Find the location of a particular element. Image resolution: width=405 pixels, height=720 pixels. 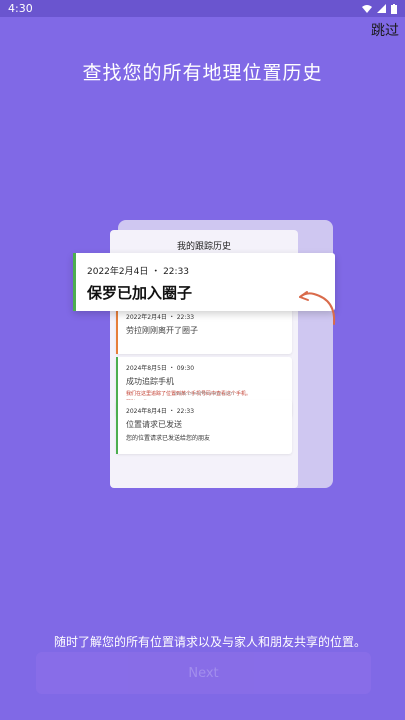

battery-icon is located at coordinates (394, 8).